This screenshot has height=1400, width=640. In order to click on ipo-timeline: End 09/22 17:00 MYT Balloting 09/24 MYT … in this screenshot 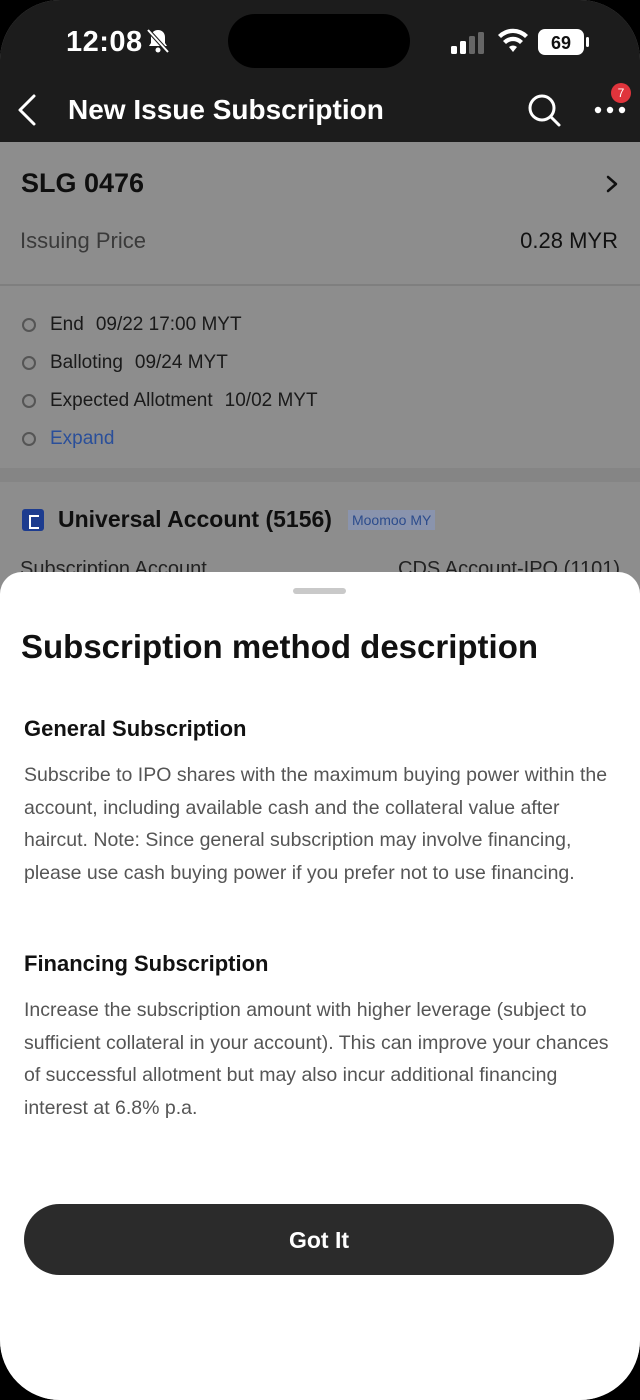, I will do `click(169, 382)`.